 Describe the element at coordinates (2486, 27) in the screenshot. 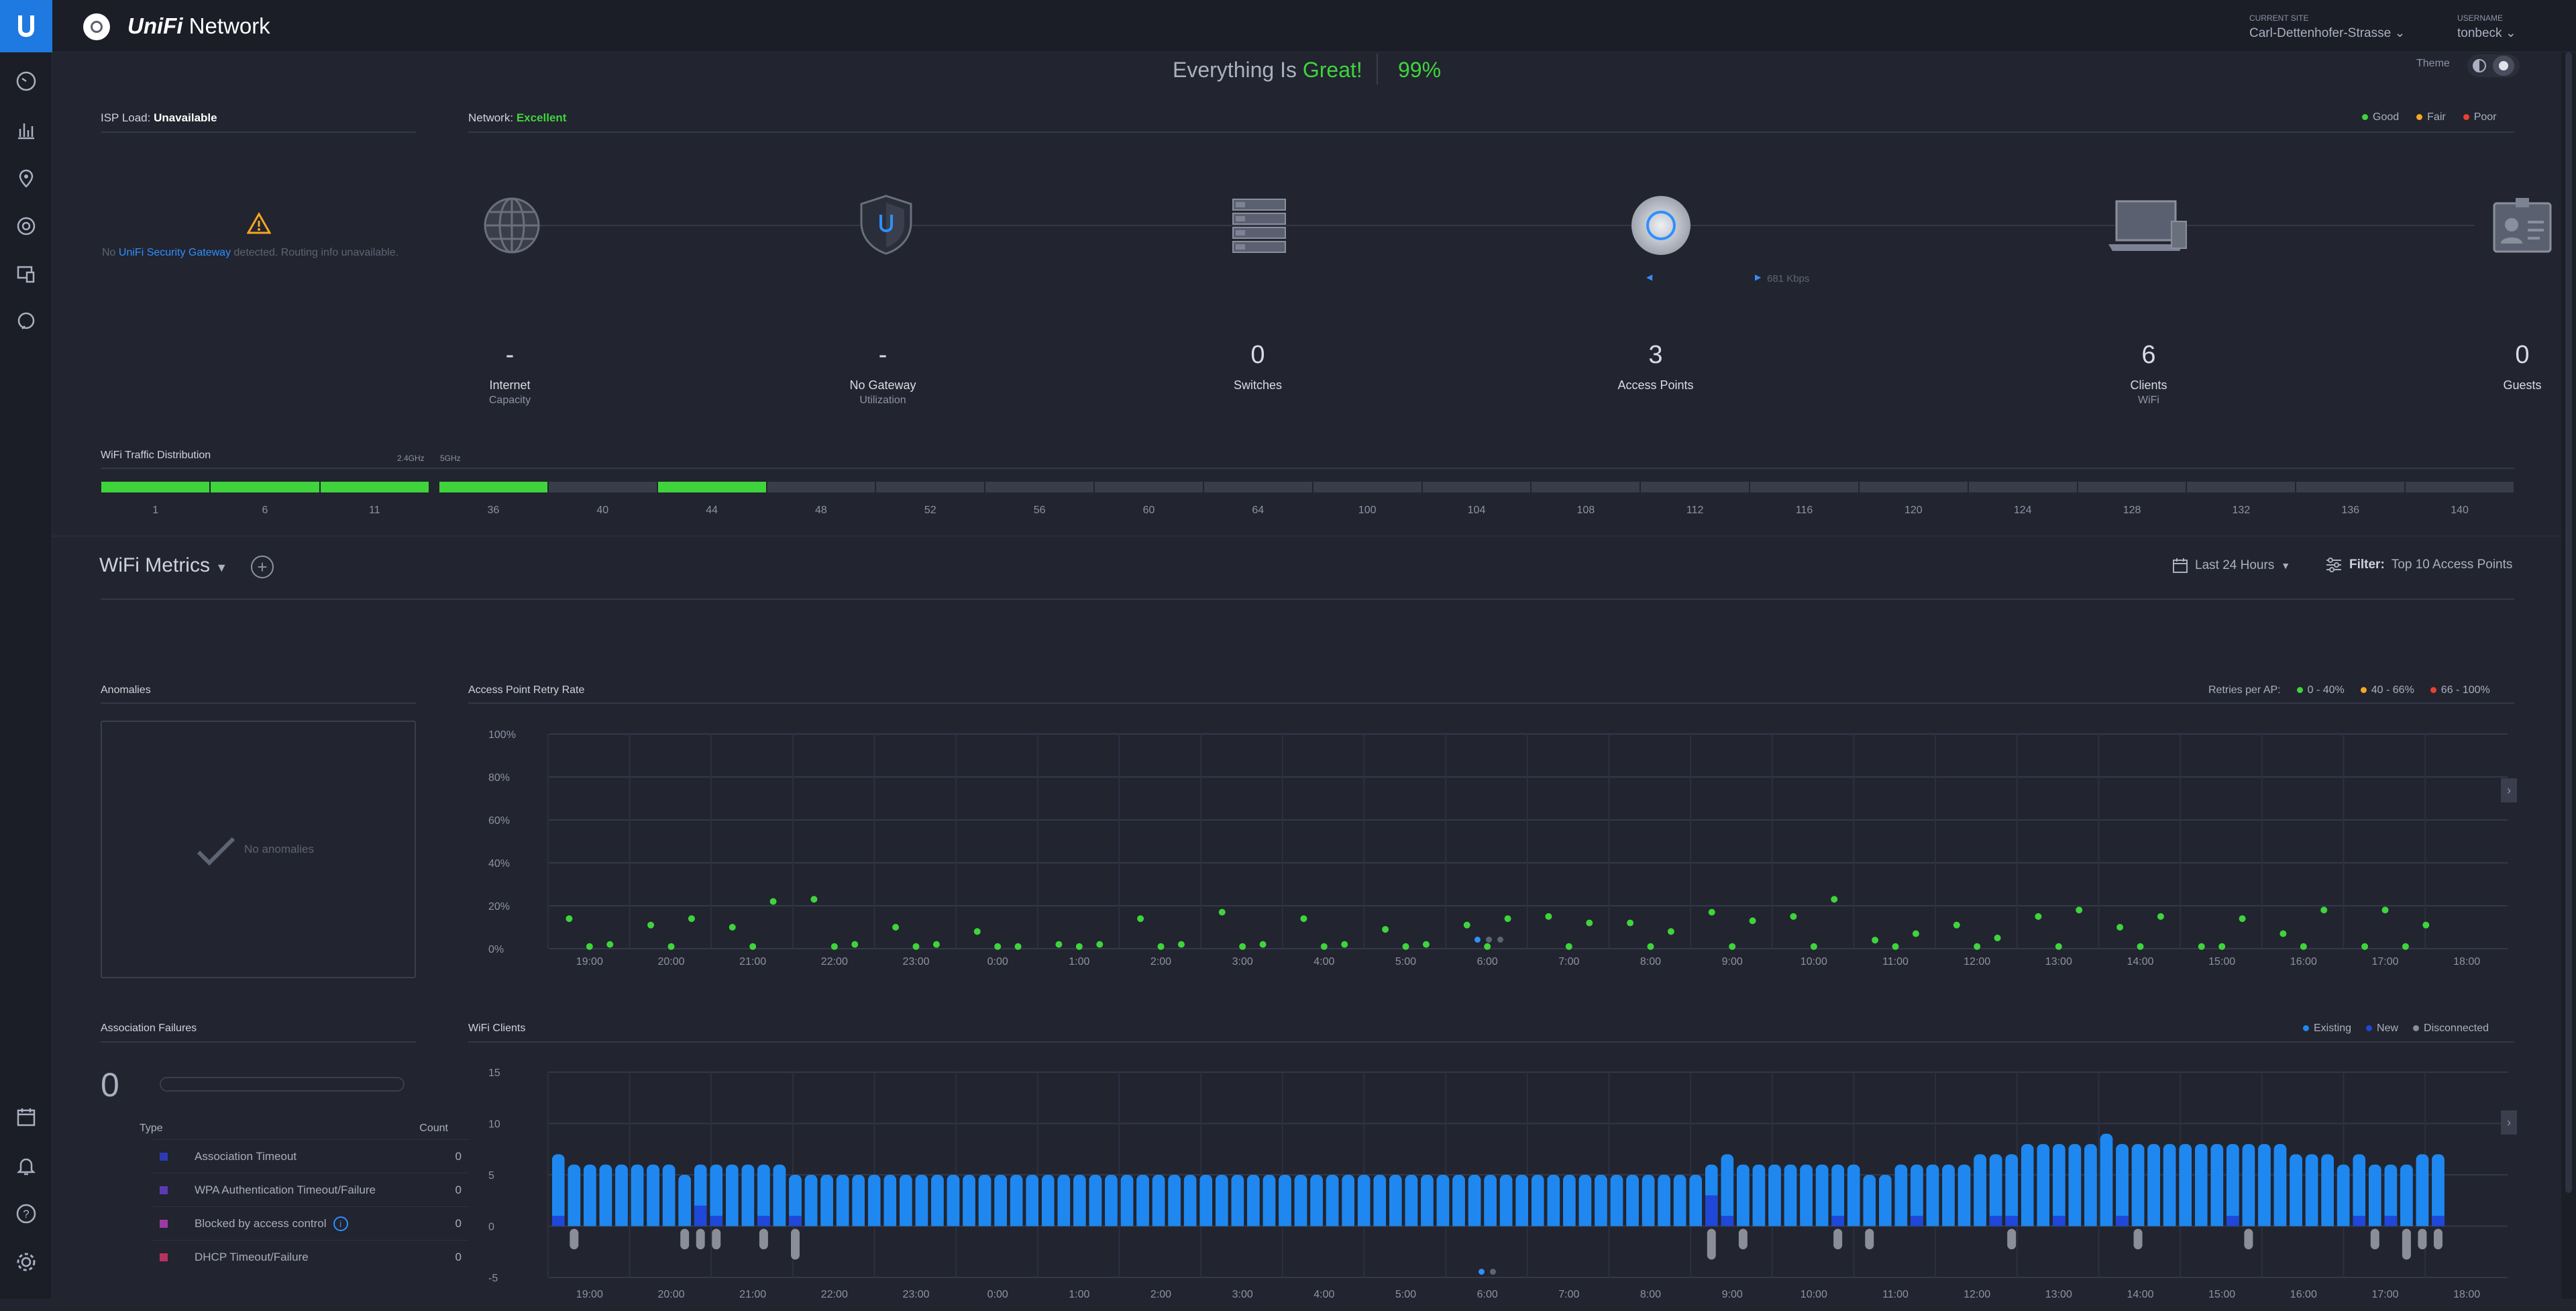

I see `user-menu: USERNAME tonbeck ⌄` at that location.